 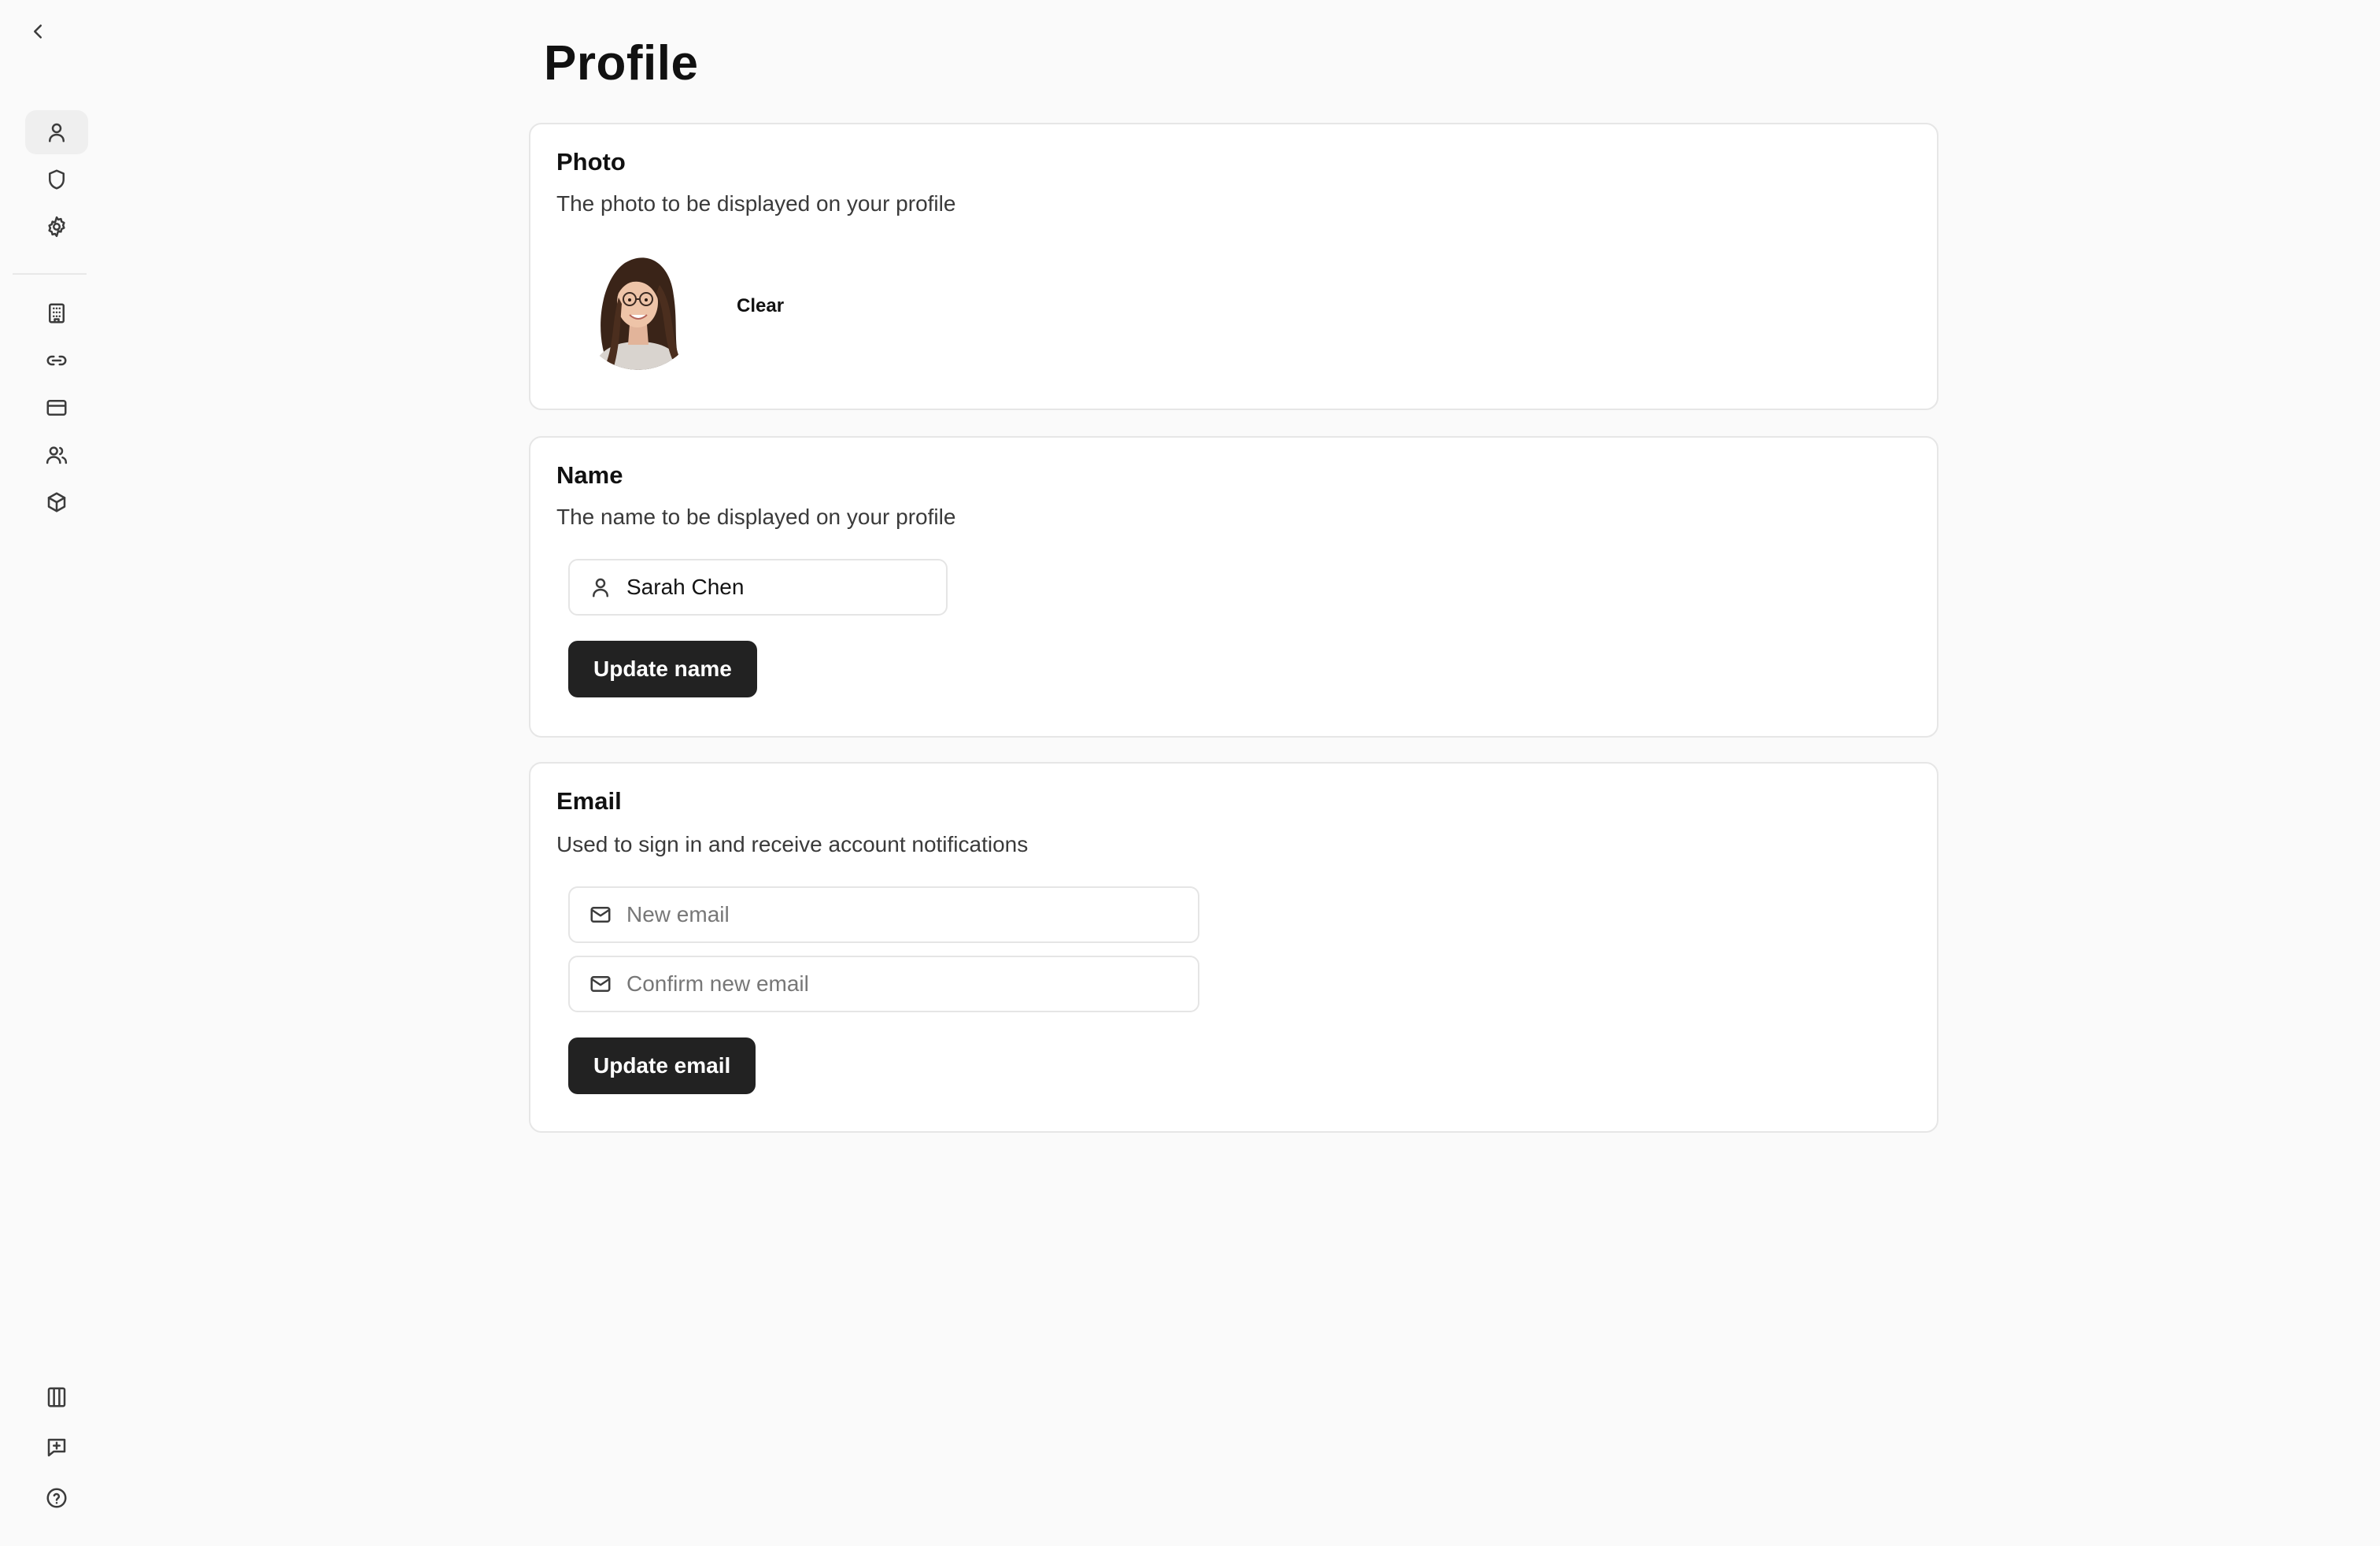 I want to click on name-field, so click(x=758, y=587).